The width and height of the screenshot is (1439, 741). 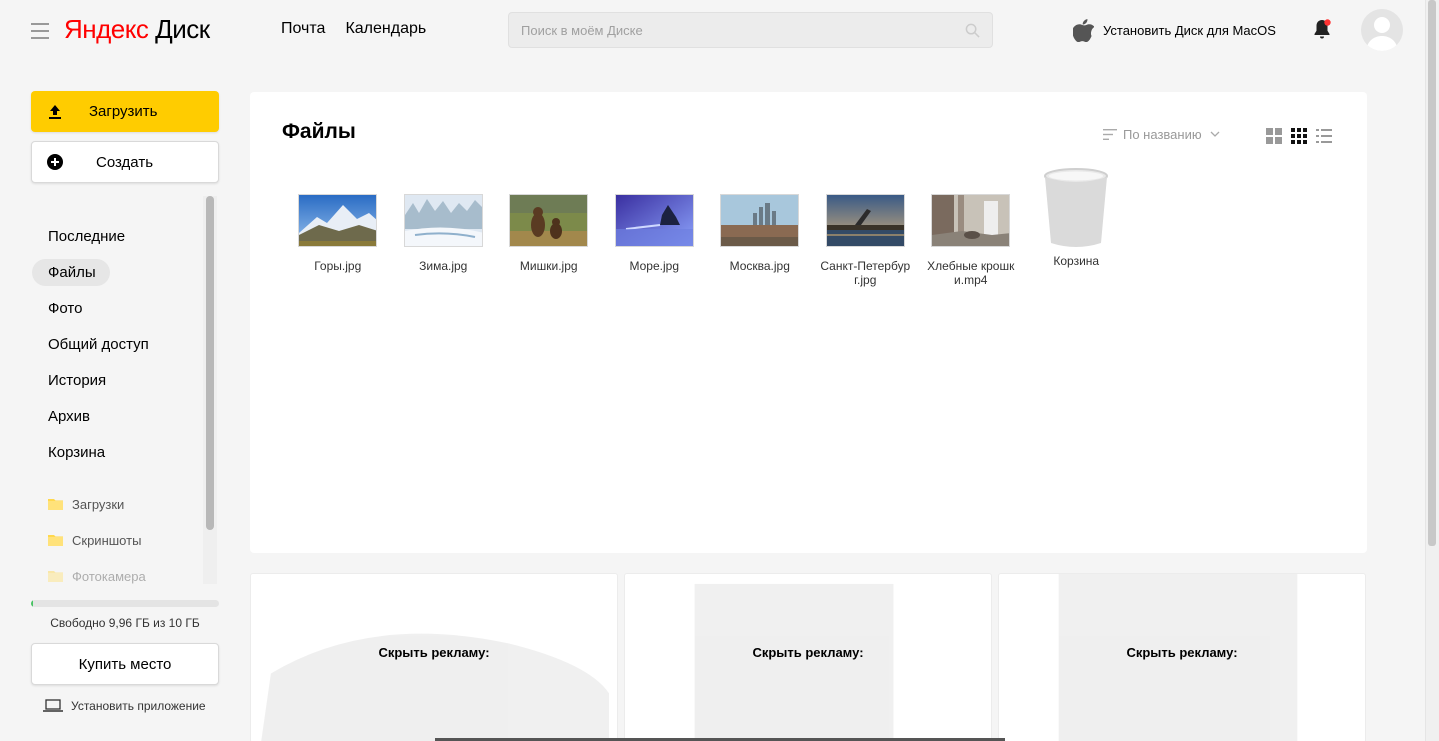 What do you see at coordinates (1324, 136) in the screenshot?
I see `list-view-icon` at bounding box center [1324, 136].